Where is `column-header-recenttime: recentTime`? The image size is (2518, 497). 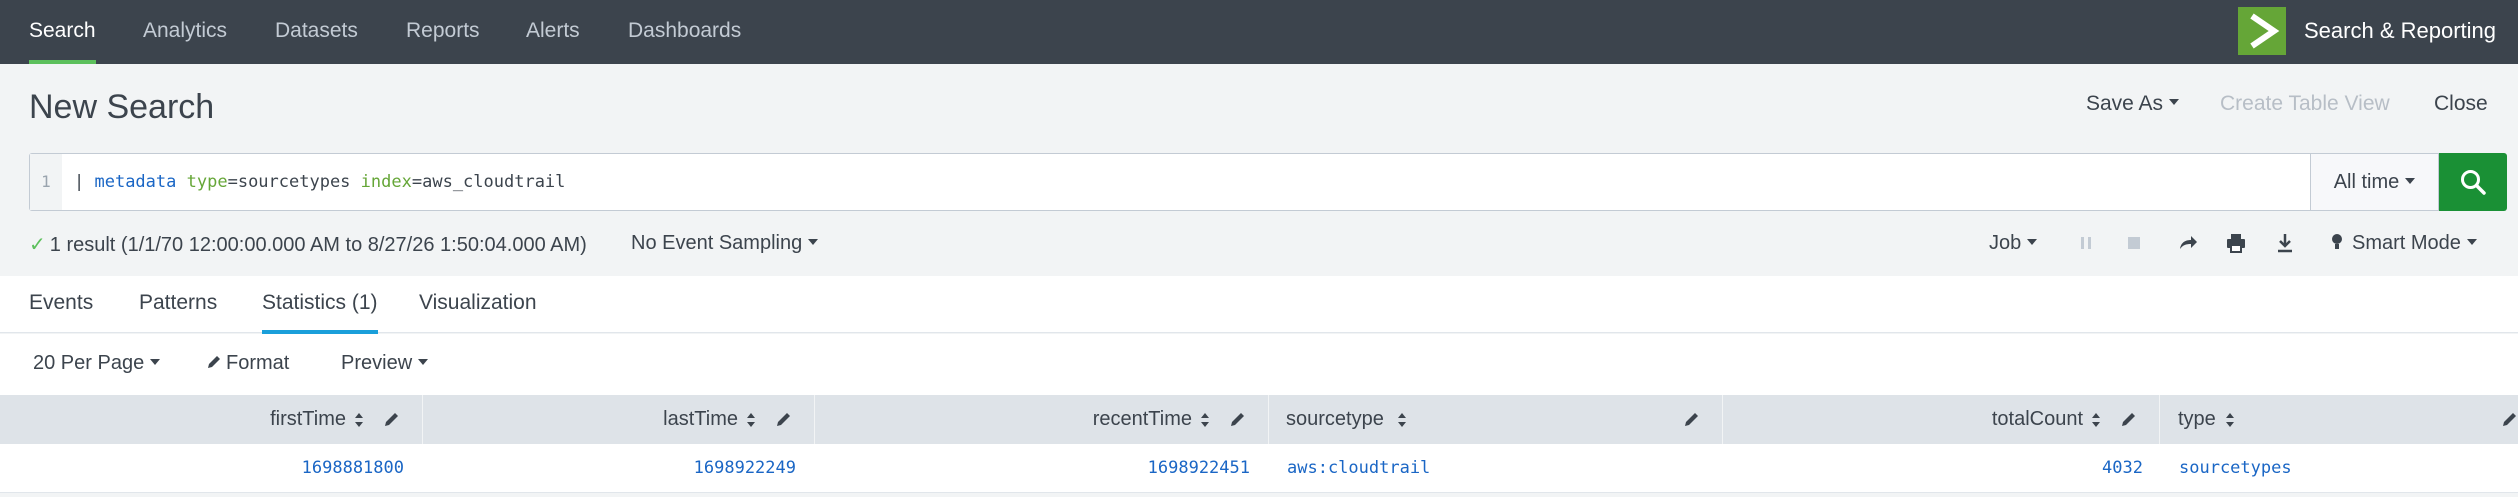
column-header-recenttime: recentTime is located at coordinates (1042, 419).